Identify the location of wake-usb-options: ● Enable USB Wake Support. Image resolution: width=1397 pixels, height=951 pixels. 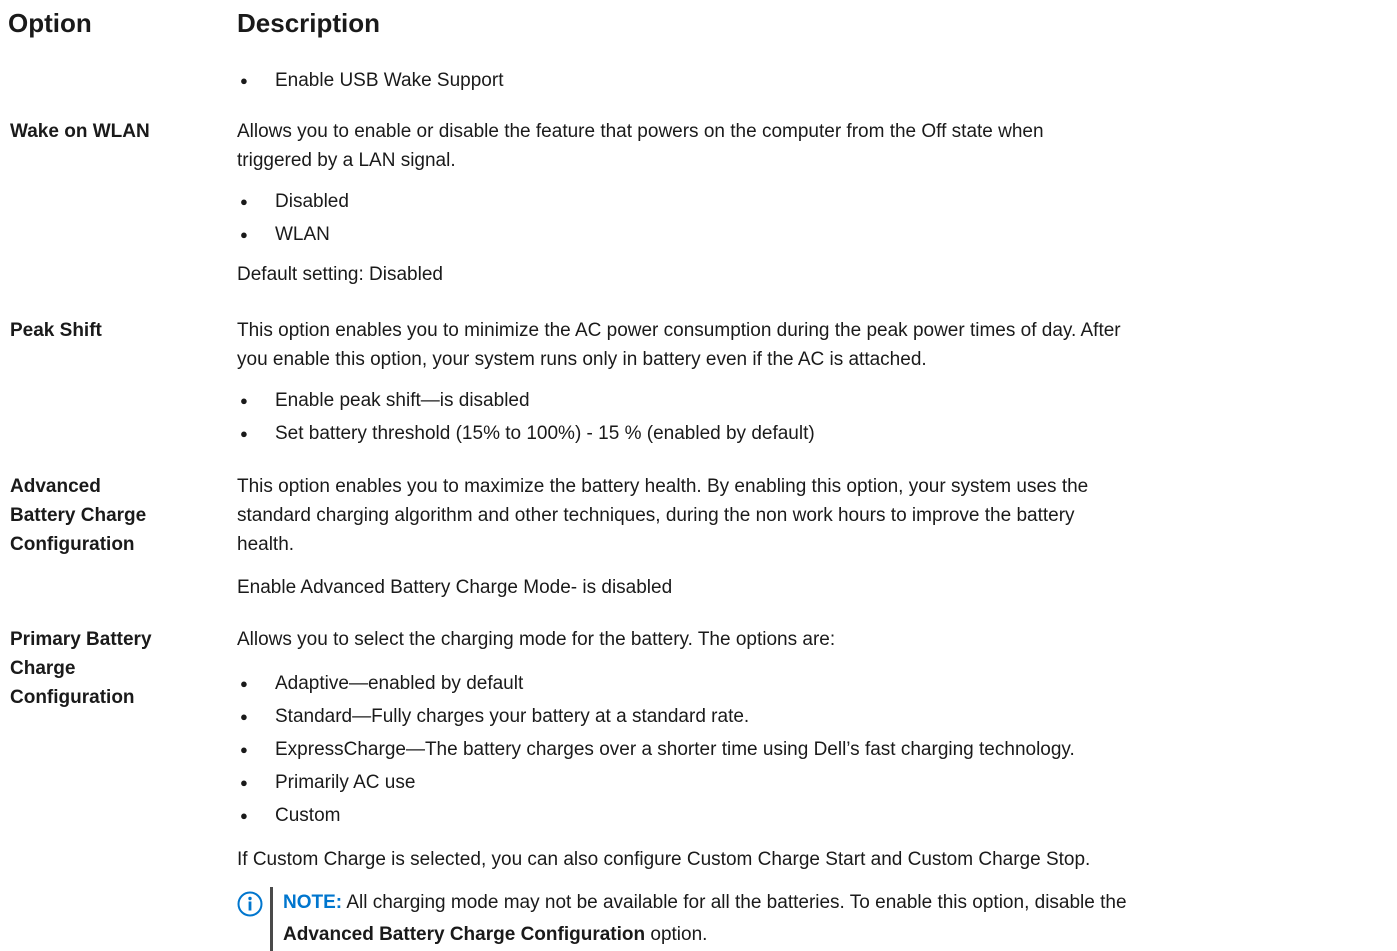
(812, 80).